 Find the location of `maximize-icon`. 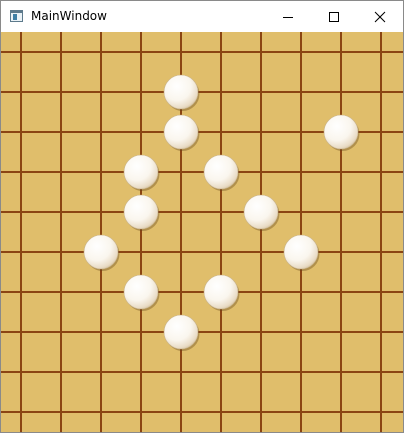

maximize-icon is located at coordinates (334, 16).